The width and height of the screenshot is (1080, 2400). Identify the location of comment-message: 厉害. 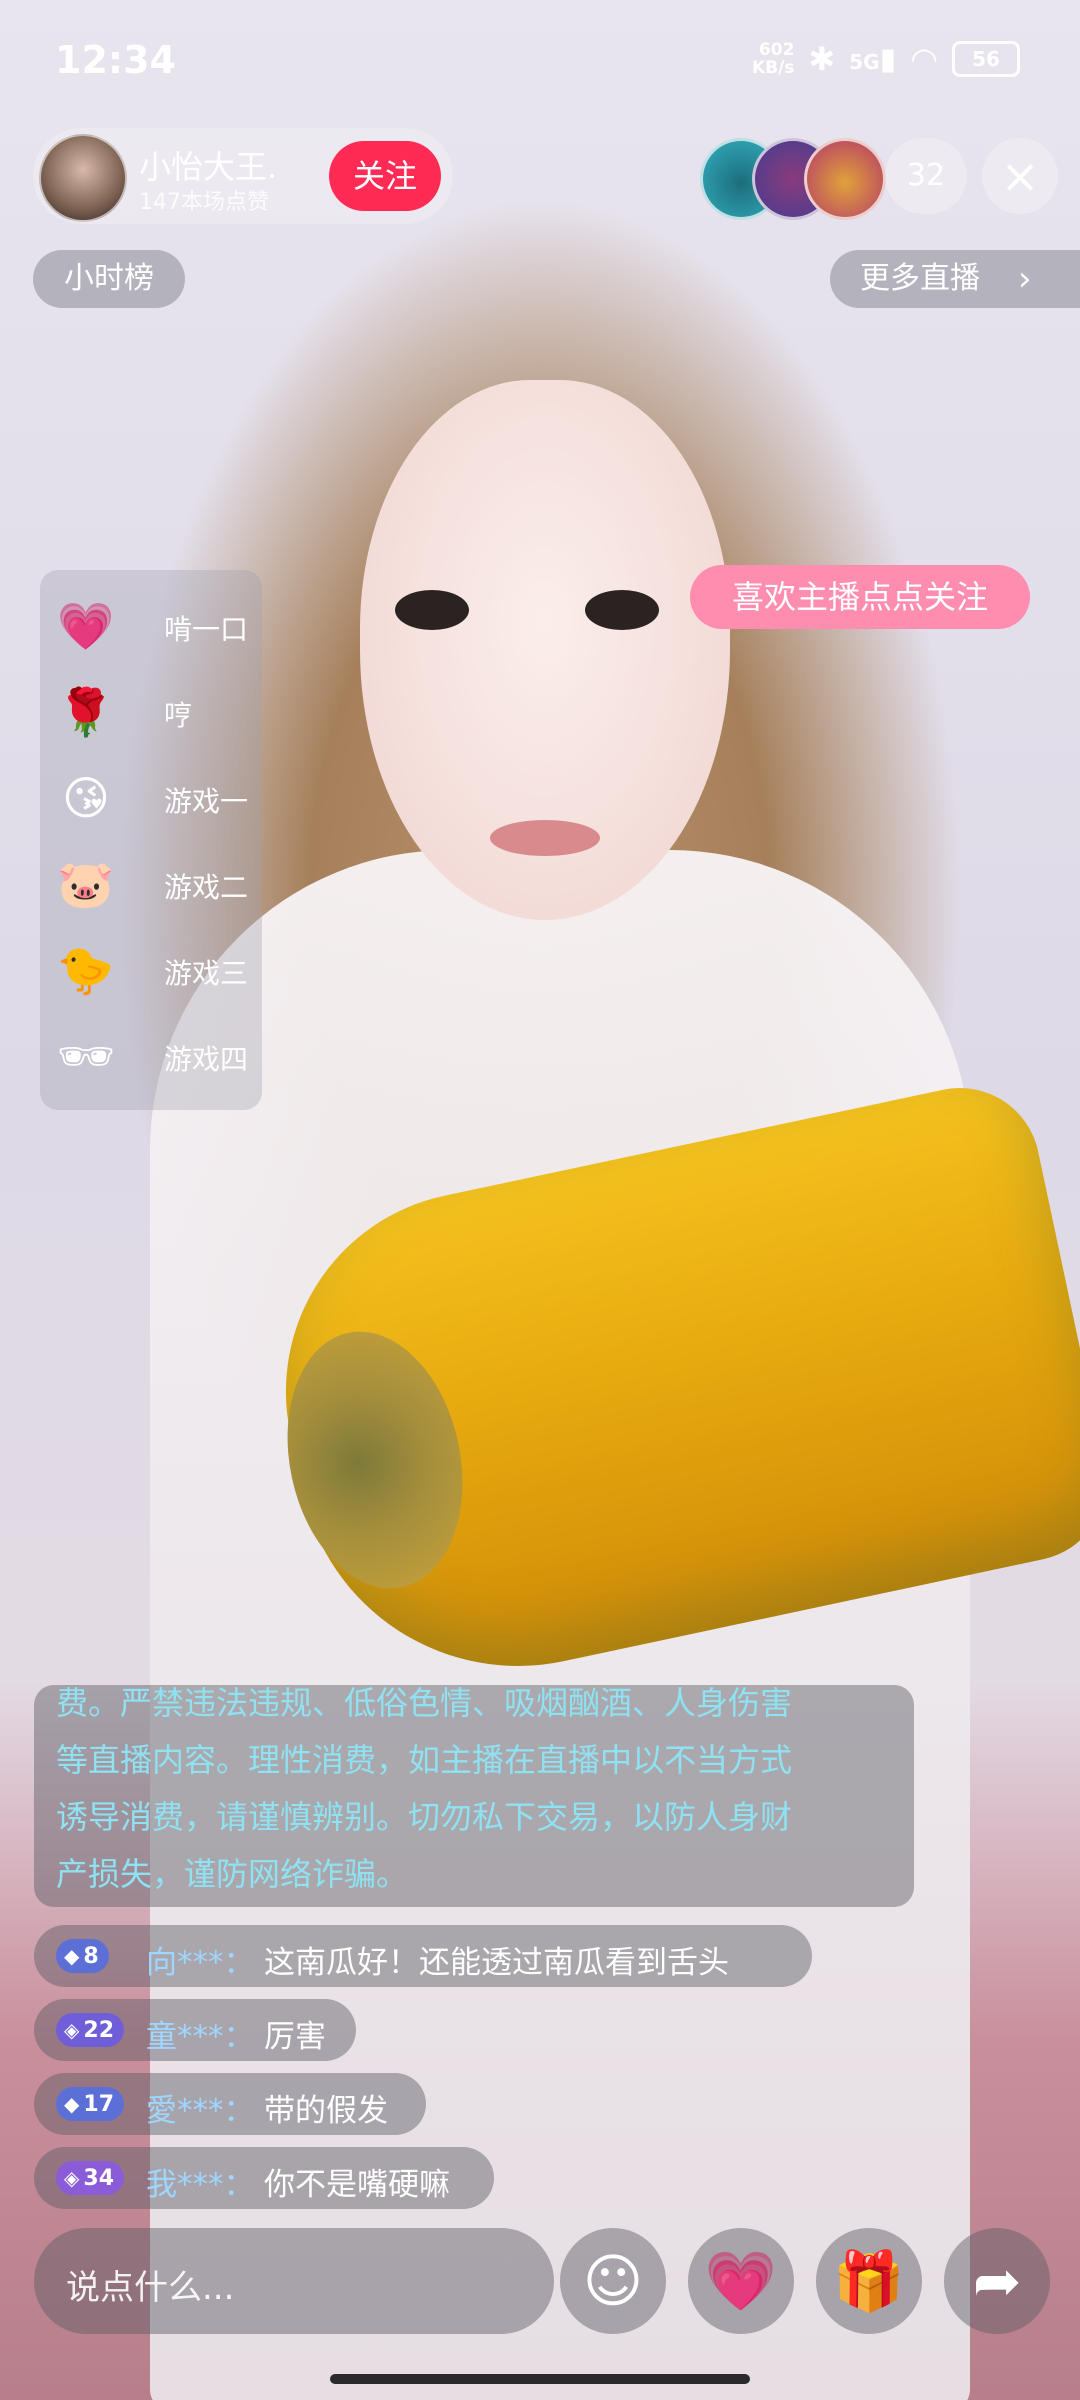
(295, 2037).